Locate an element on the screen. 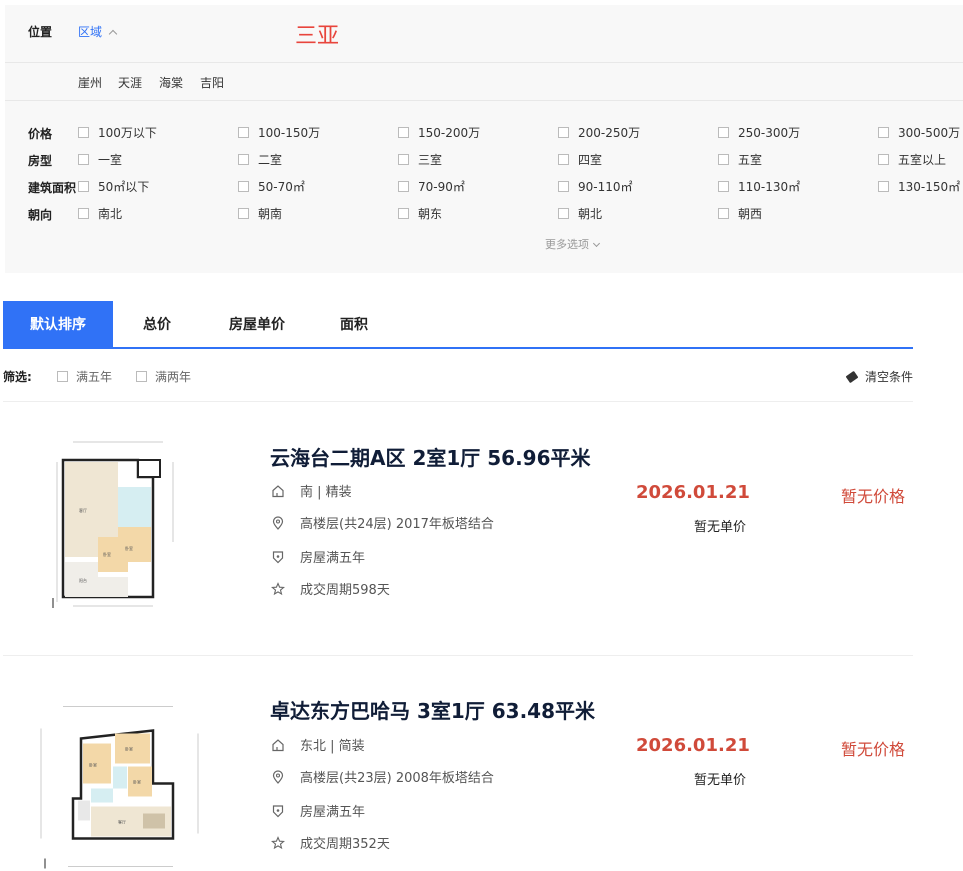 Image resolution: width=963 pixels, height=871 pixels. tab-default-sort: 默认排序 is located at coordinates (58, 325).